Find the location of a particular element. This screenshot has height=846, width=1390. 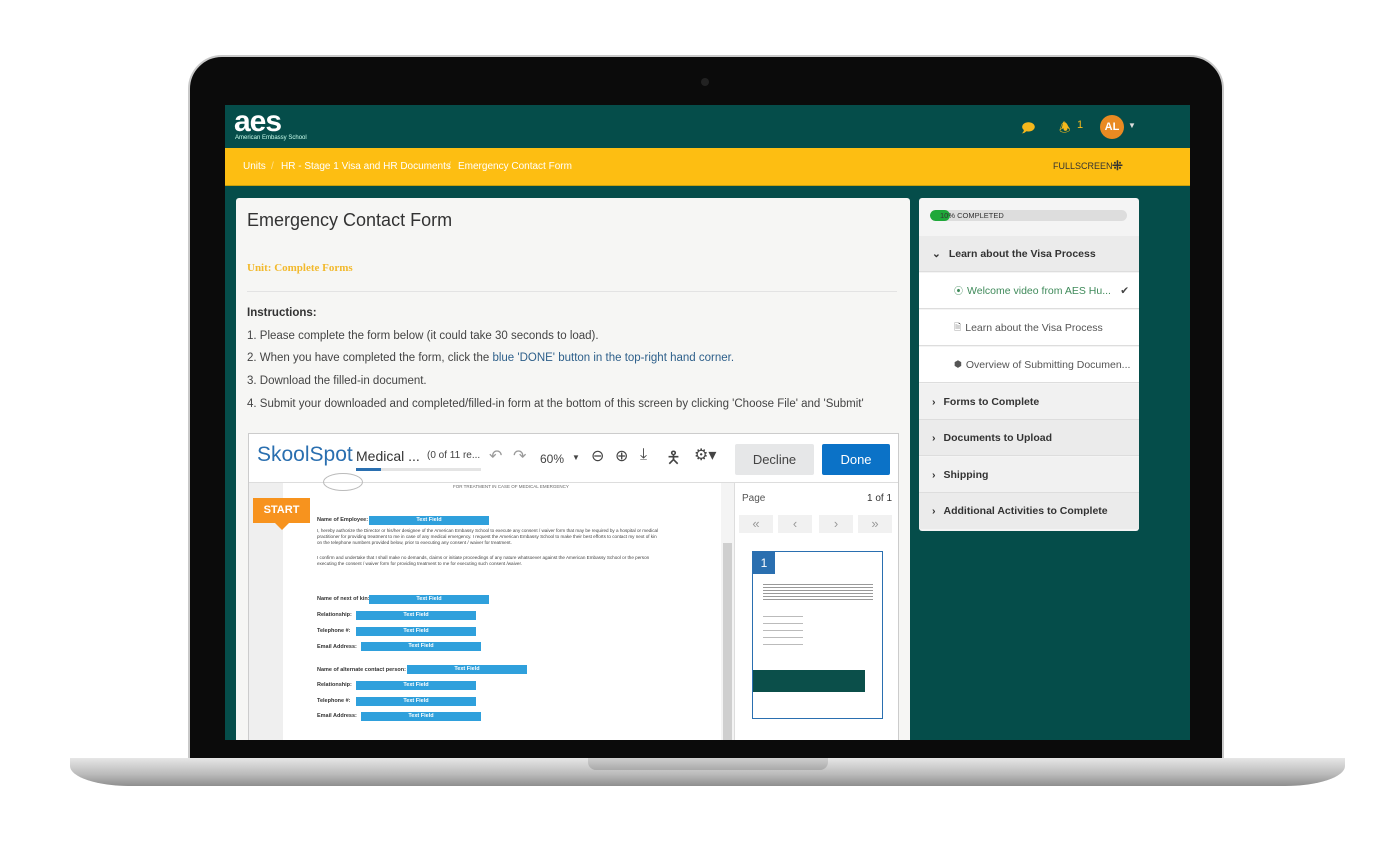

play-circle-icon: ⦿ is located at coordinates (959, 291).